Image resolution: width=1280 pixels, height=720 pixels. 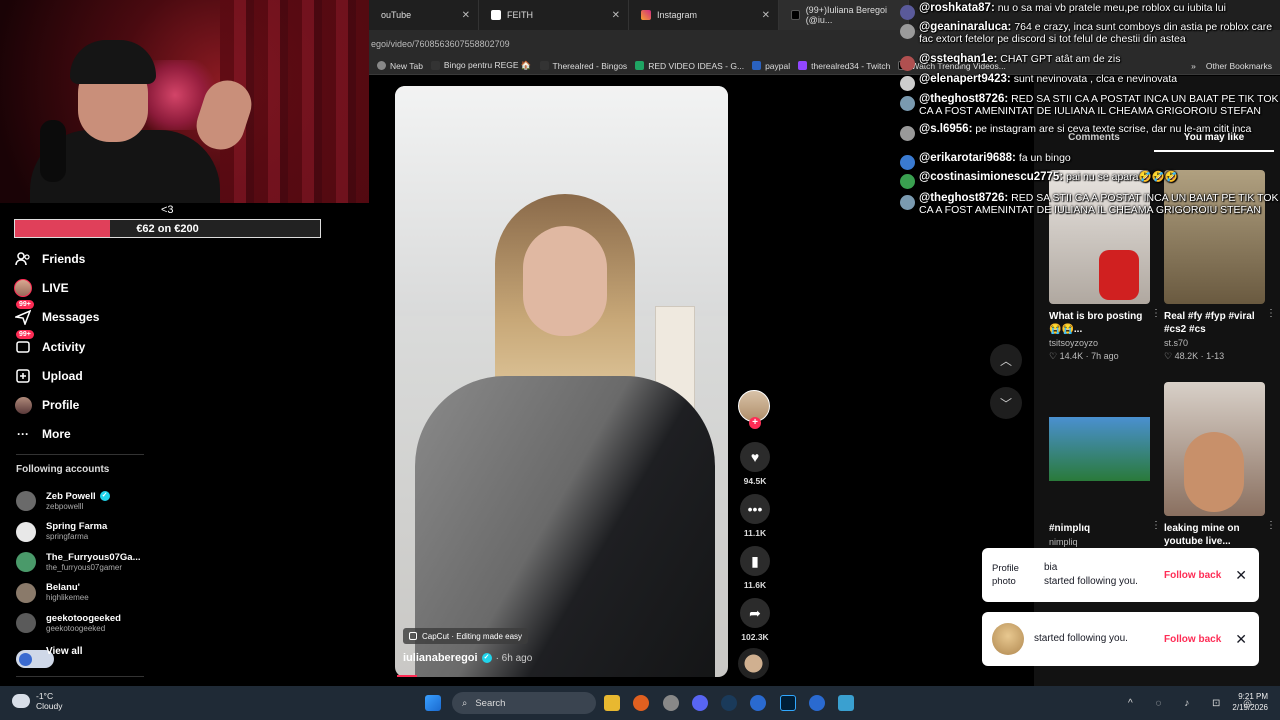 I want to click on list-item: Zeb Powell ✓ zebpowelll, so click(x=116, y=501).